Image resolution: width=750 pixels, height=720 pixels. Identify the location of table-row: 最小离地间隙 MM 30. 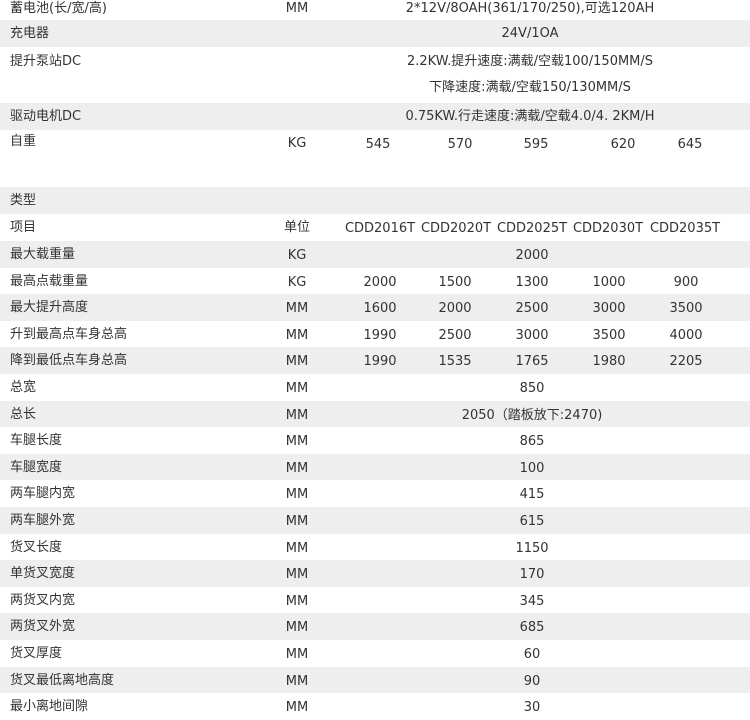
(375, 706).